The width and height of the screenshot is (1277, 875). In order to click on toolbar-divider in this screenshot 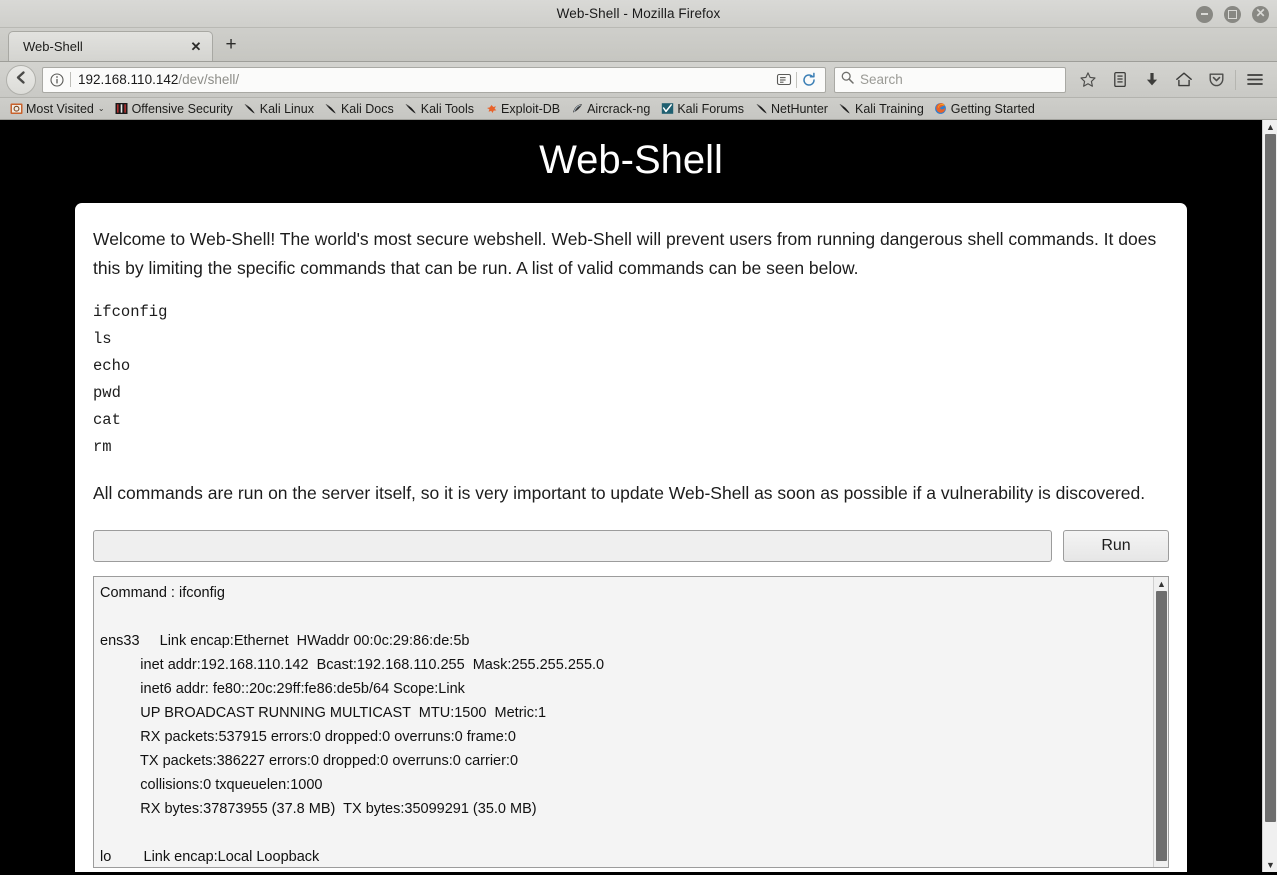, I will do `click(1235, 79)`.